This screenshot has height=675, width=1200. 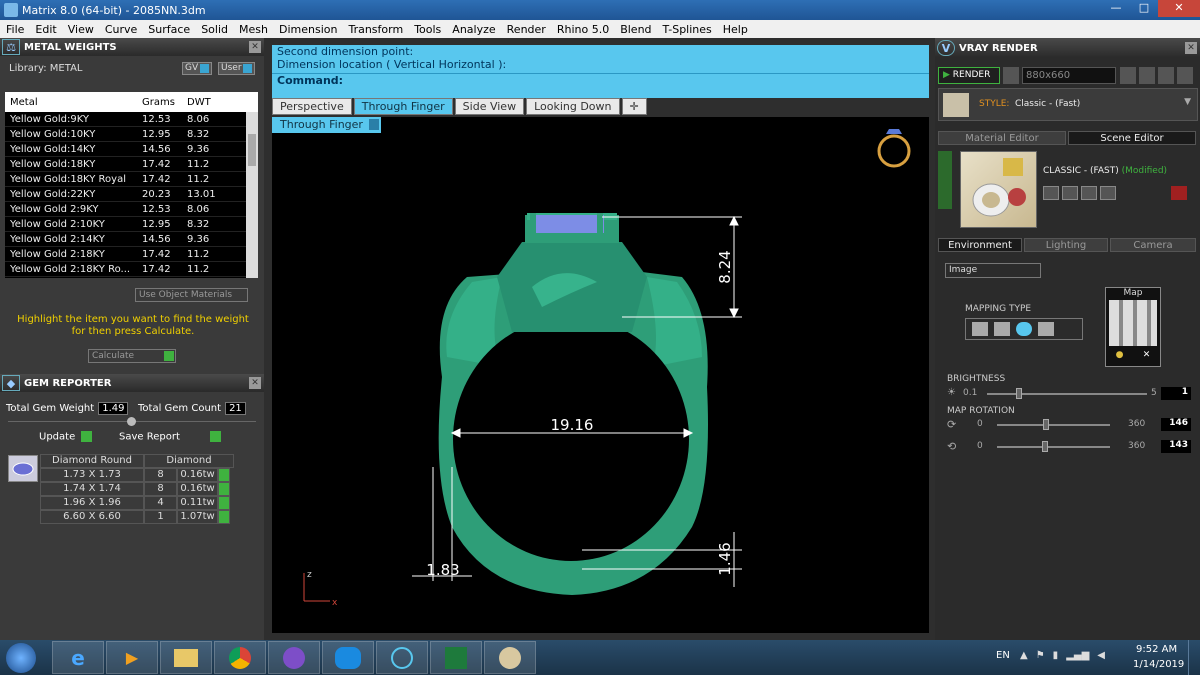 I want to click on menu-rhino: Rhino 5.0, so click(x=582, y=29).